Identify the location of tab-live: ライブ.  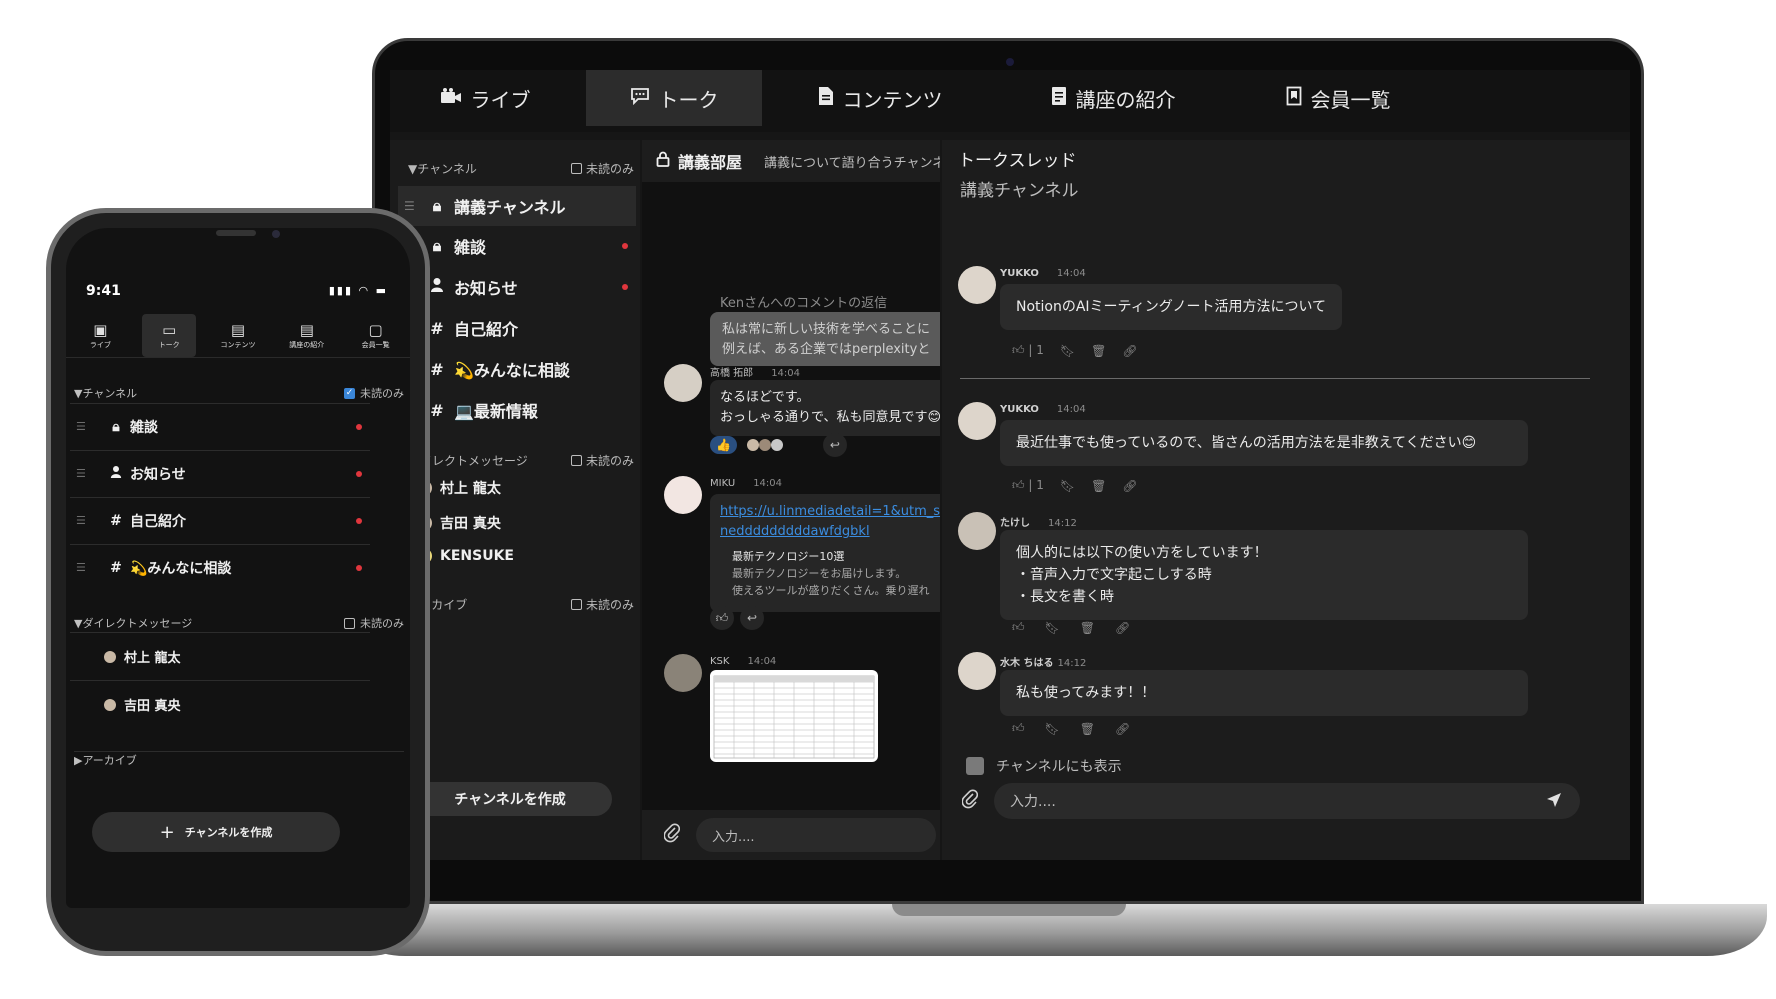
(485, 98).